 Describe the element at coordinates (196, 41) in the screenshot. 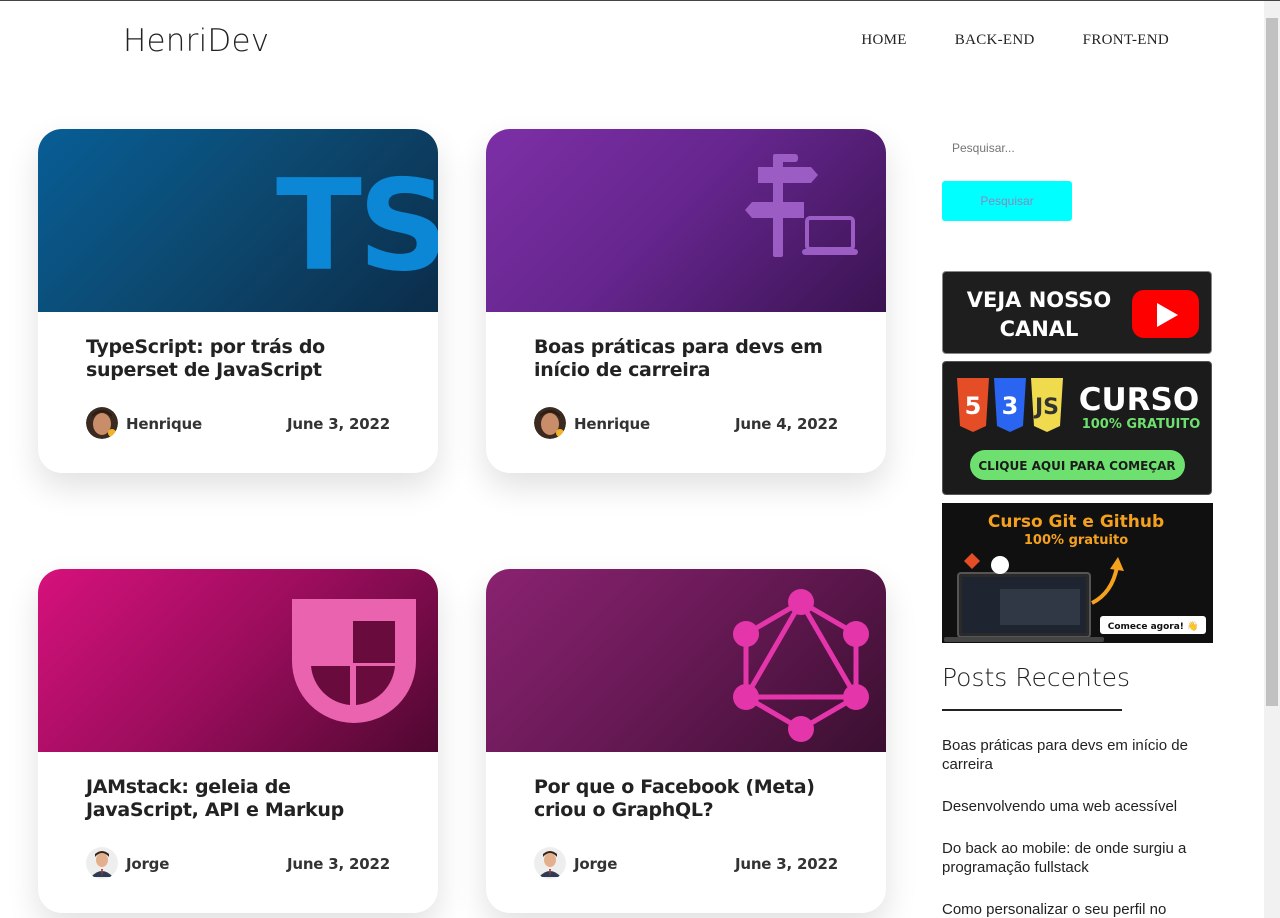

I see `site-logo: HenriDev` at that location.